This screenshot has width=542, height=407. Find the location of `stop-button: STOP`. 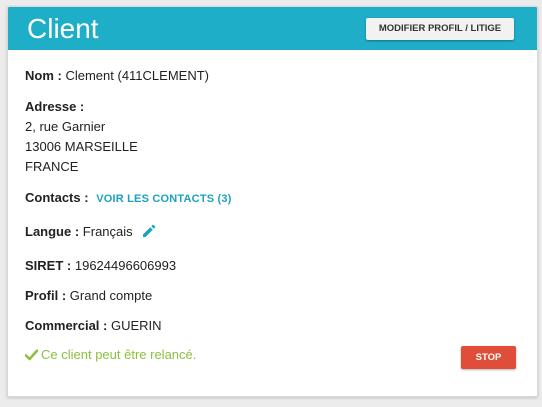

stop-button: STOP is located at coordinates (488, 357).